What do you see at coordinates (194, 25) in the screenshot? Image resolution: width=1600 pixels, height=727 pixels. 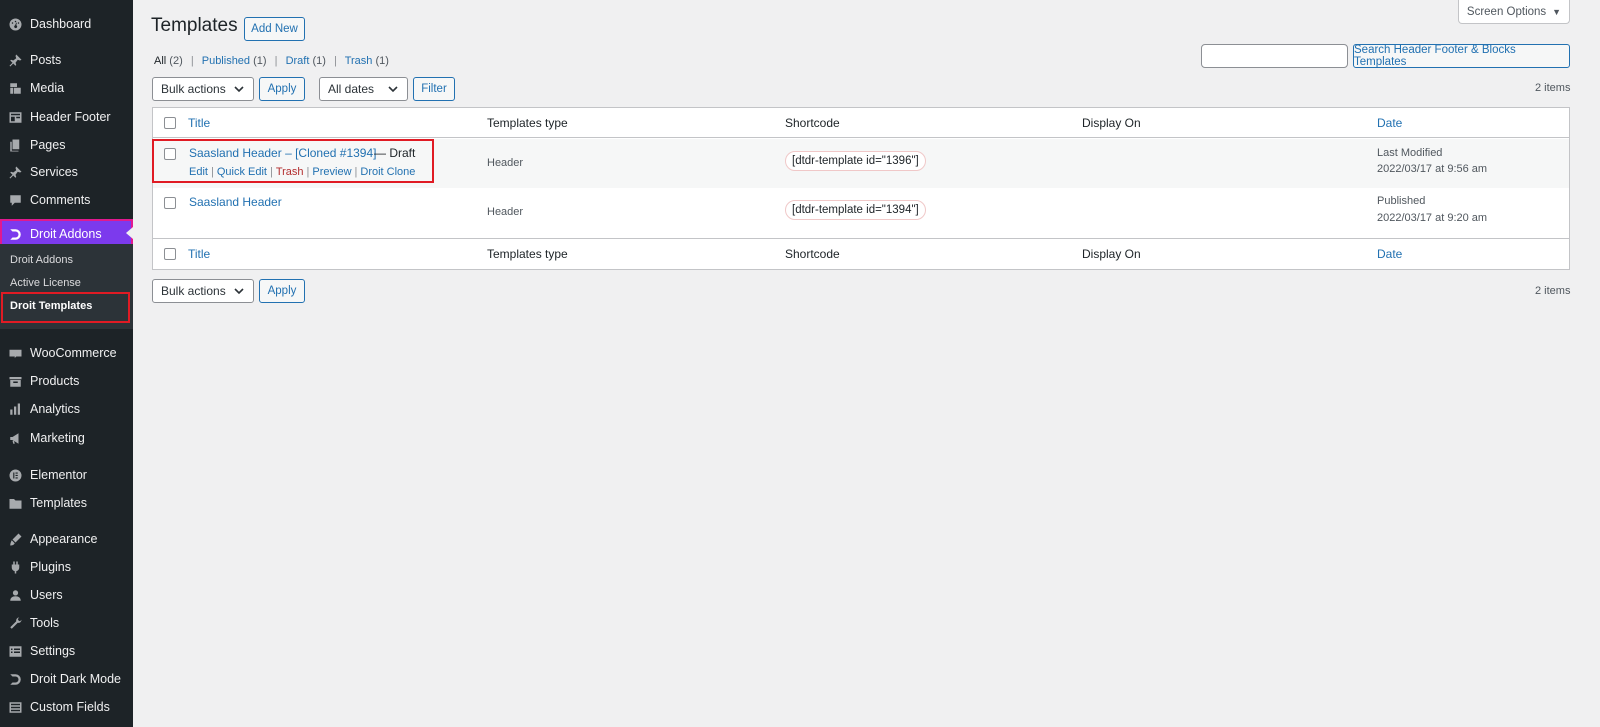 I see `page-title: Templates` at bounding box center [194, 25].